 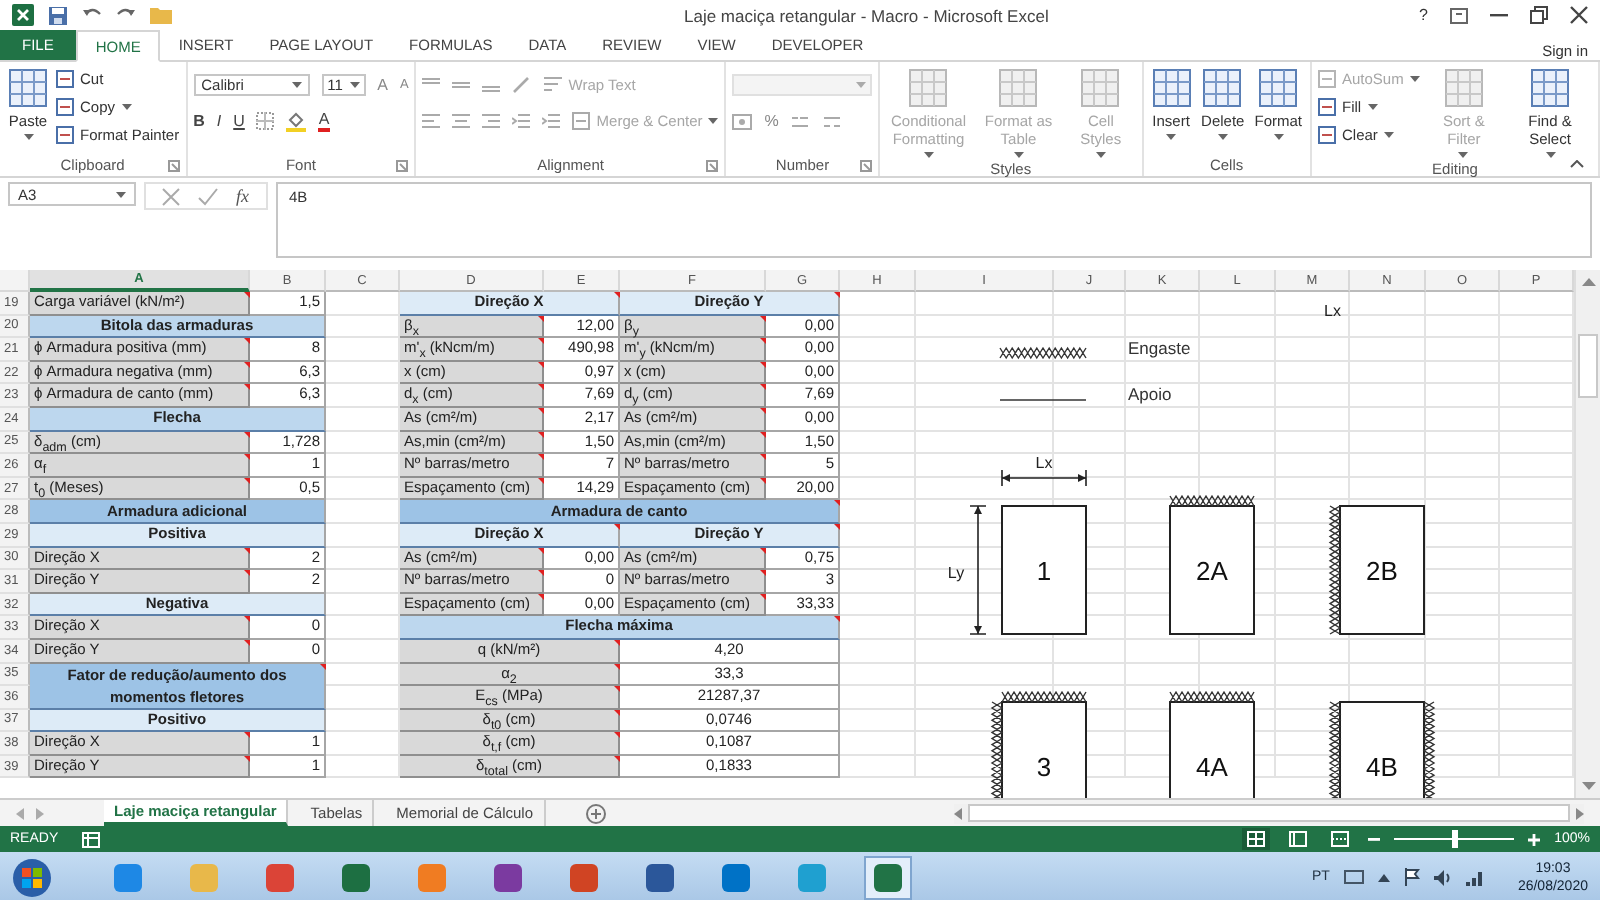 What do you see at coordinates (382, 85) in the screenshot?
I see `font-size-button: A` at bounding box center [382, 85].